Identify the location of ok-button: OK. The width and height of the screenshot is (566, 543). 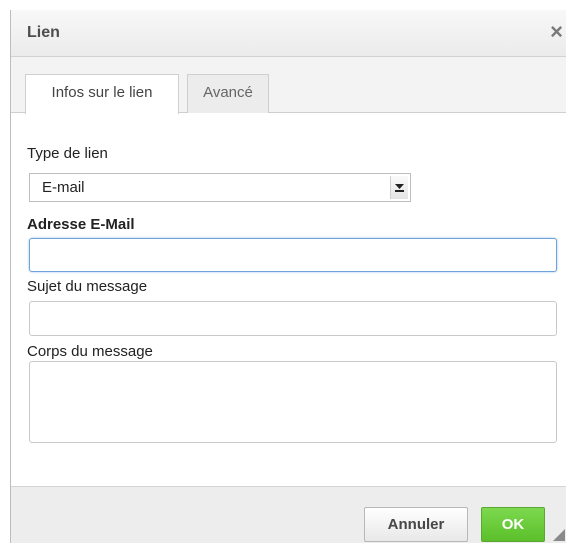
(513, 524).